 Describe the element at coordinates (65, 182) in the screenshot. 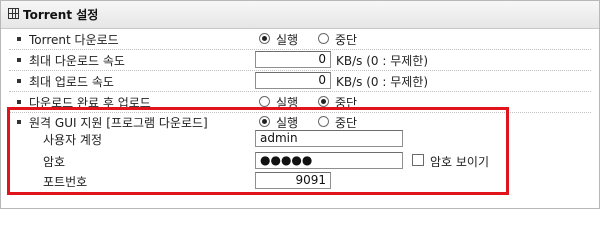

I see `label-port: 포트번호` at that location.